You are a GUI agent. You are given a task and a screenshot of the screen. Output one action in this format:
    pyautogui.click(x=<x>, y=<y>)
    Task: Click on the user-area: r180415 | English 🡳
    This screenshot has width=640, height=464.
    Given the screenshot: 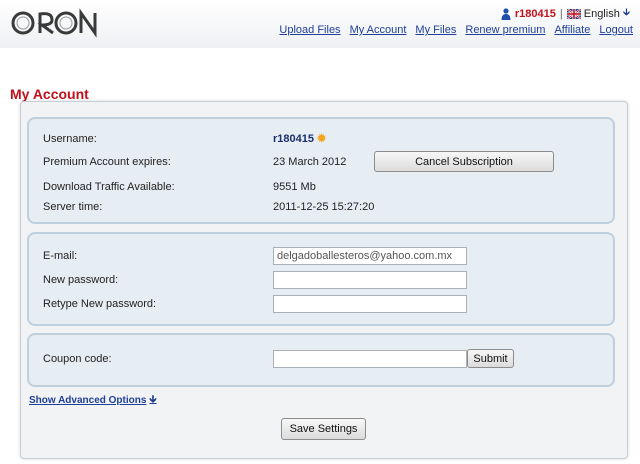 What is the action you would take?
    pyautogui.click(x=565, y=13)
    